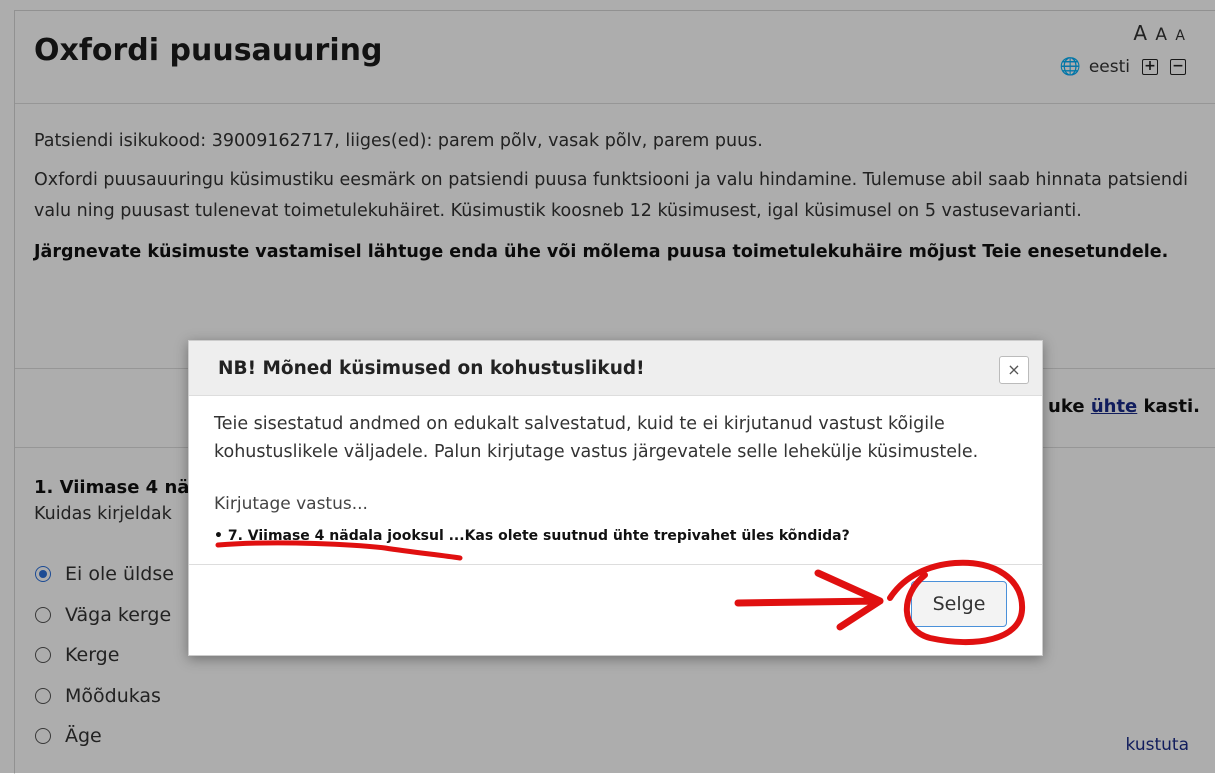 The image size is (1215, 774). I want to click on dialog-title: NB! Mõned küsimused on kohustuslikud!, so click(431, 368).